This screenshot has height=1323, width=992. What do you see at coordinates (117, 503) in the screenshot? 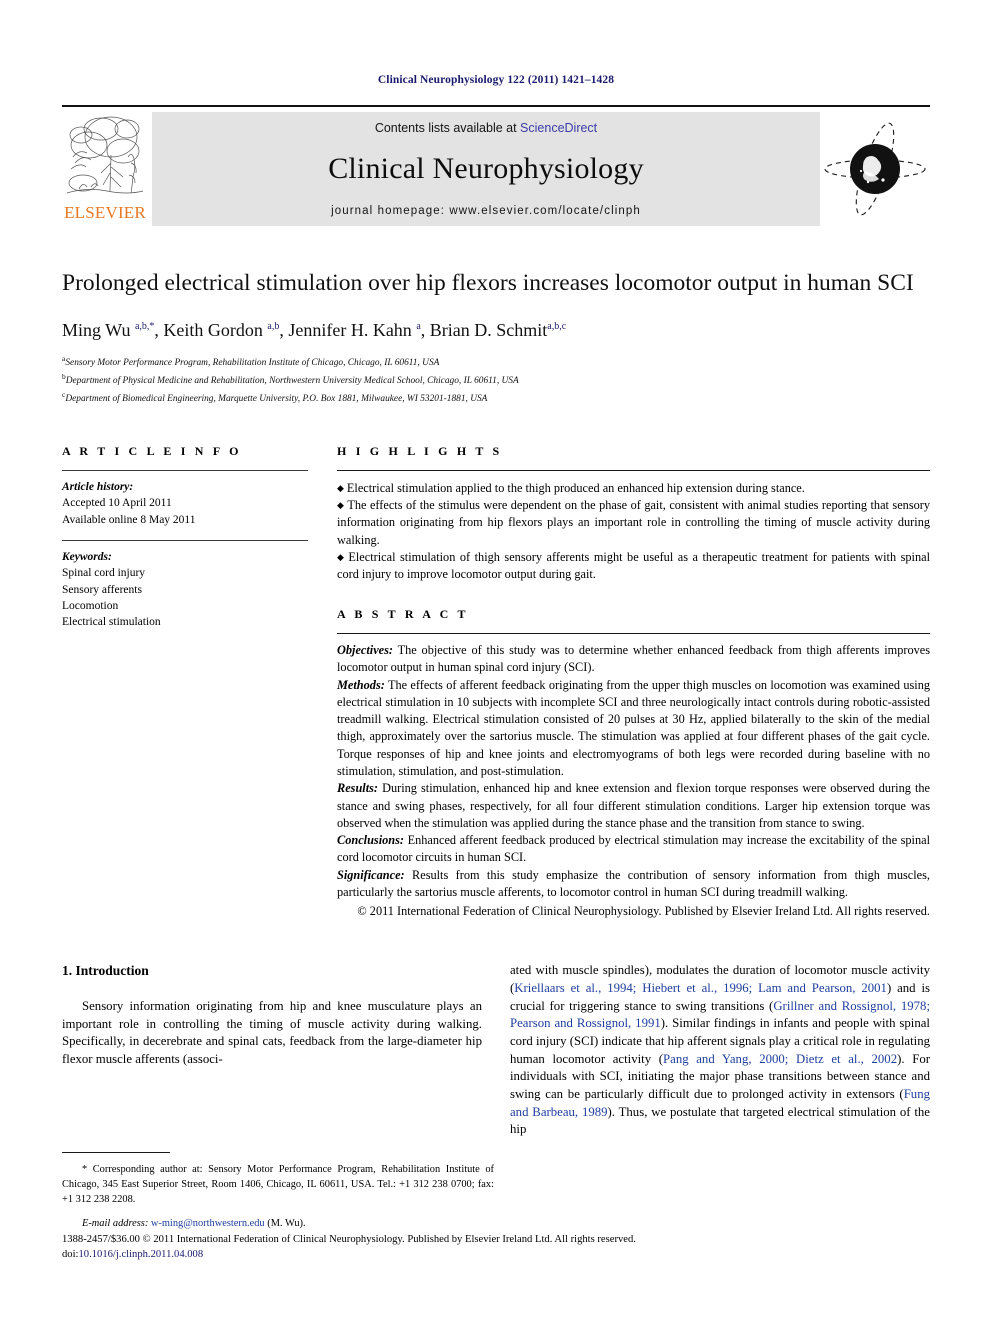
I see `article-history-item: Accepted 10 April 2011` at bounding box center [117, 503].